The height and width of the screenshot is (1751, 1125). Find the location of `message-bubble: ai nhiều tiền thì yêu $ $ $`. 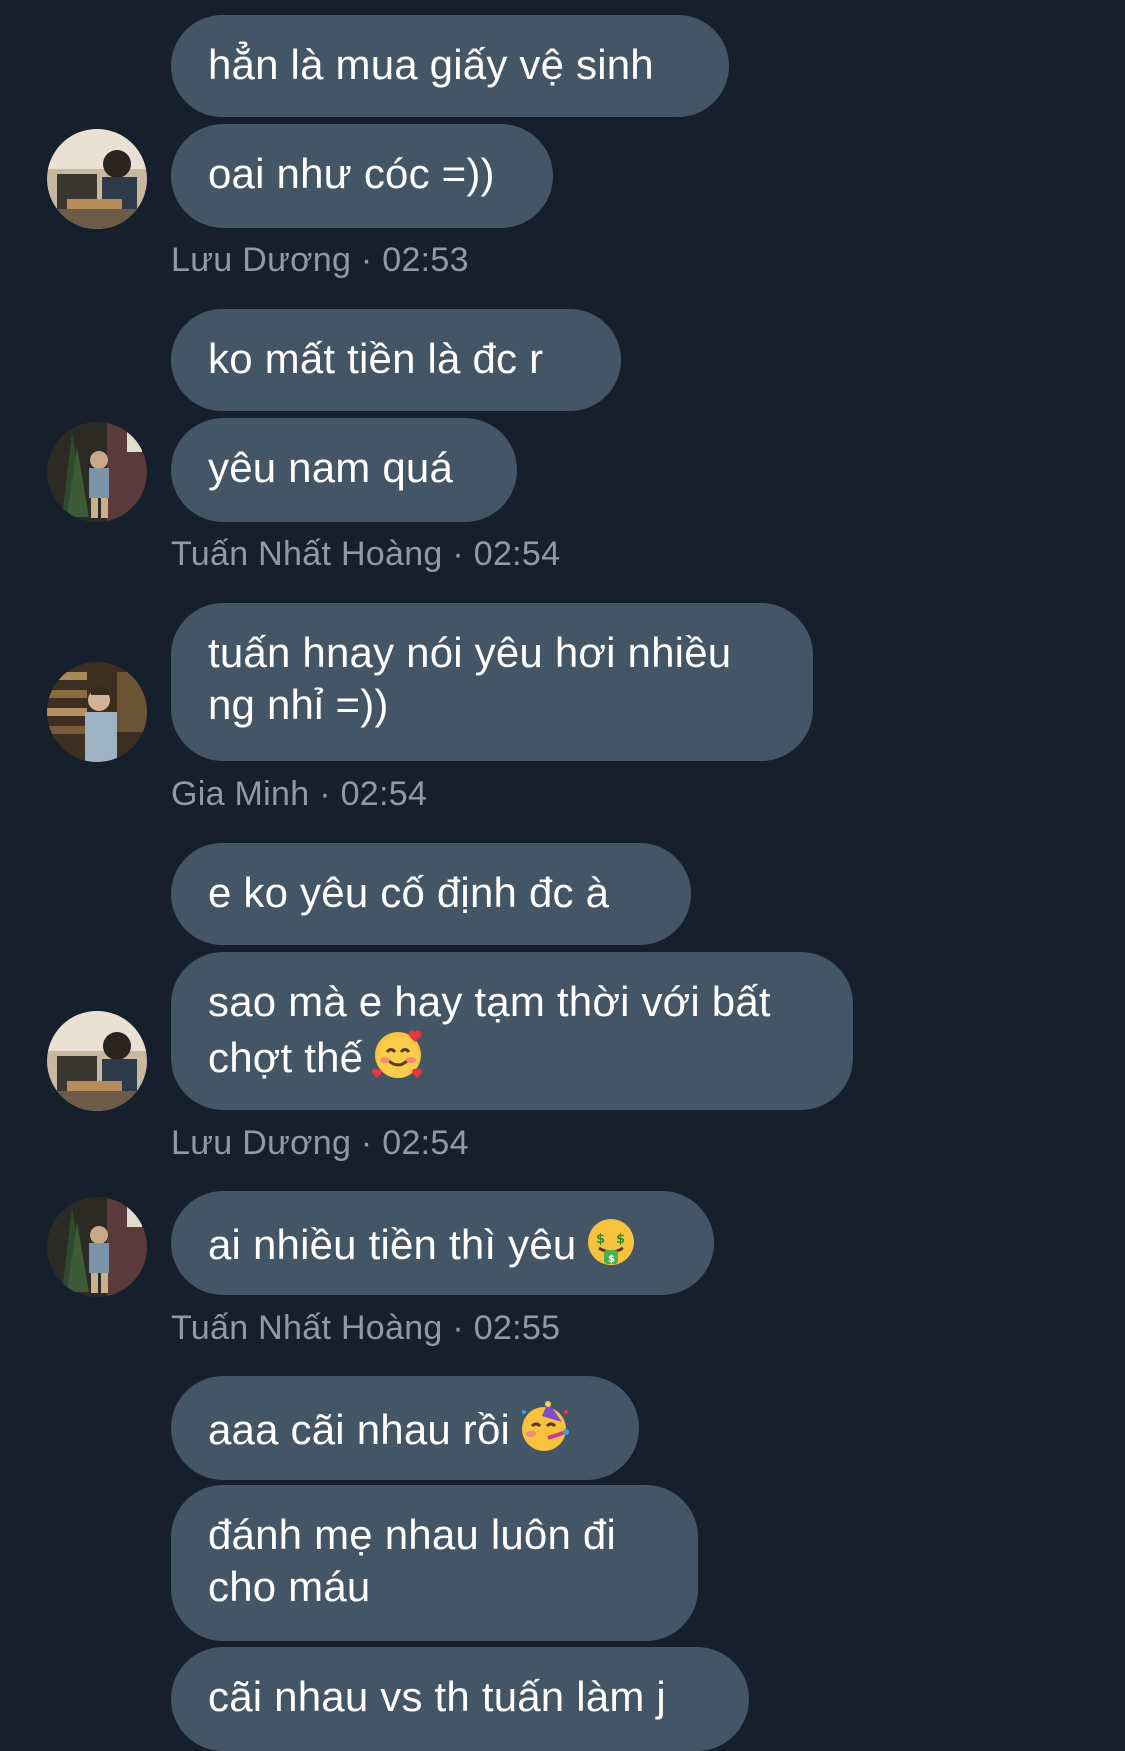

message-bubble: ai nhiều tiền thì yêu $ $ $ is located at coordinates (442, 1243).